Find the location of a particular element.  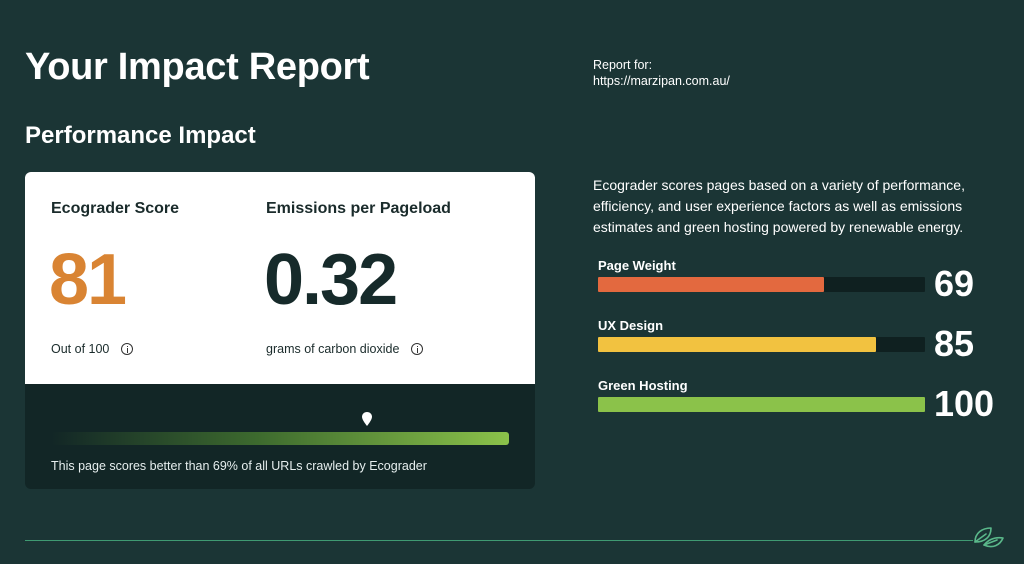

emissions-subtext: grams of carbon dioxide is located at coordinates (345, 349).